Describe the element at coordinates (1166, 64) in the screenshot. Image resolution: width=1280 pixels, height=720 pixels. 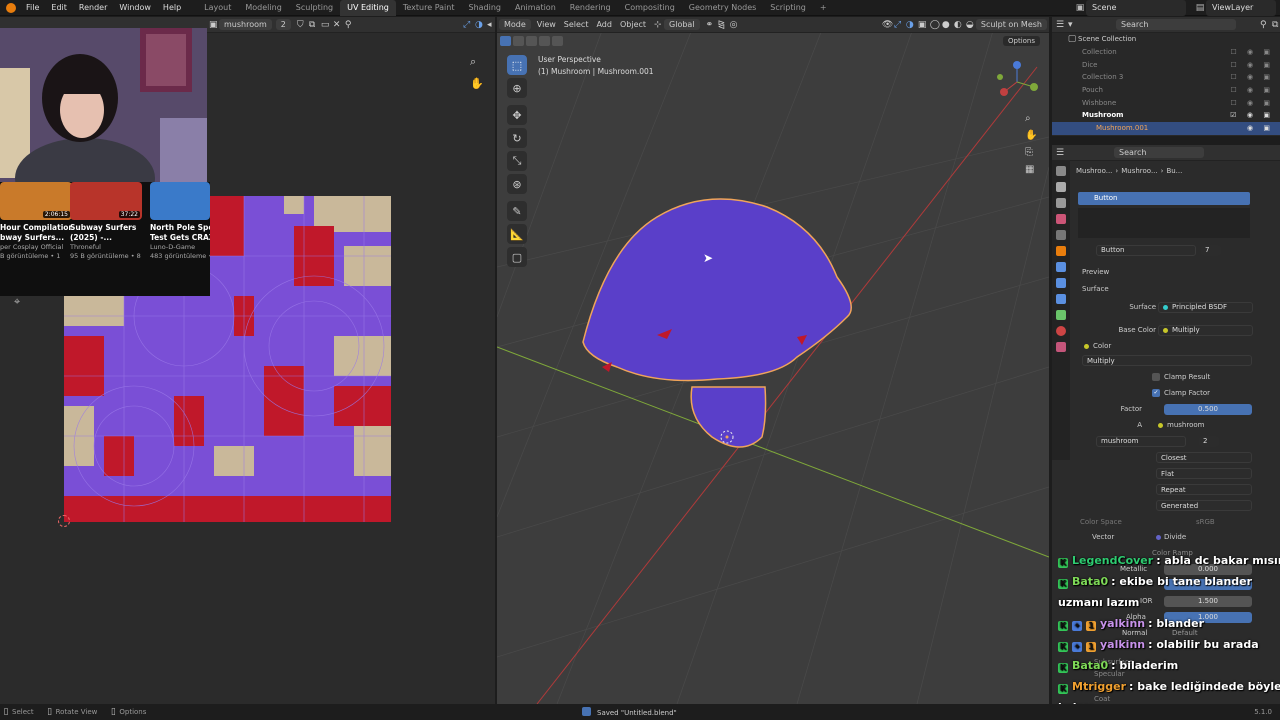
I see `outliner-item: Dice ☐ ◉ ▣` at that location.